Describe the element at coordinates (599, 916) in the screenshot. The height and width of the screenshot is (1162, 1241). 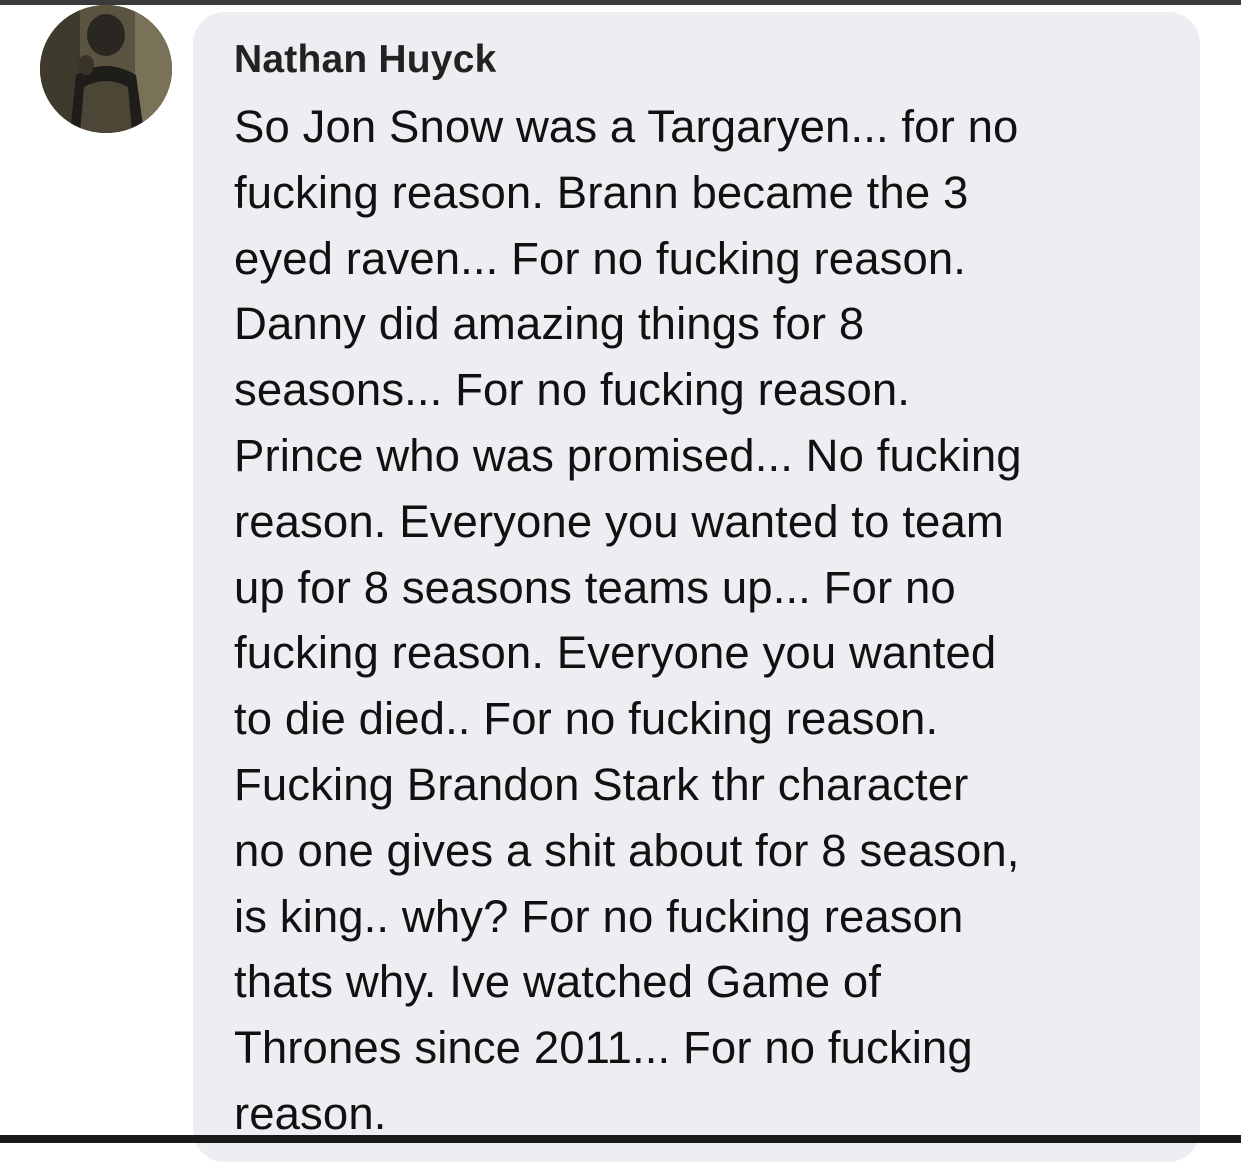
I see `comment-line: is king.. why? For no fucking reason` at that location.